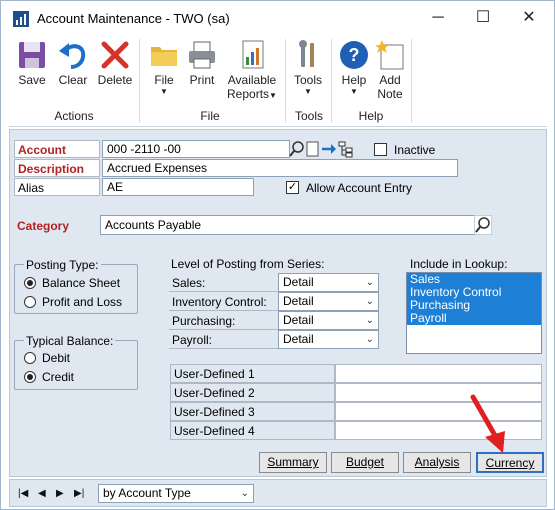  I want to click on user-defined-2-label: User-Defined 2, so click(252, 392).